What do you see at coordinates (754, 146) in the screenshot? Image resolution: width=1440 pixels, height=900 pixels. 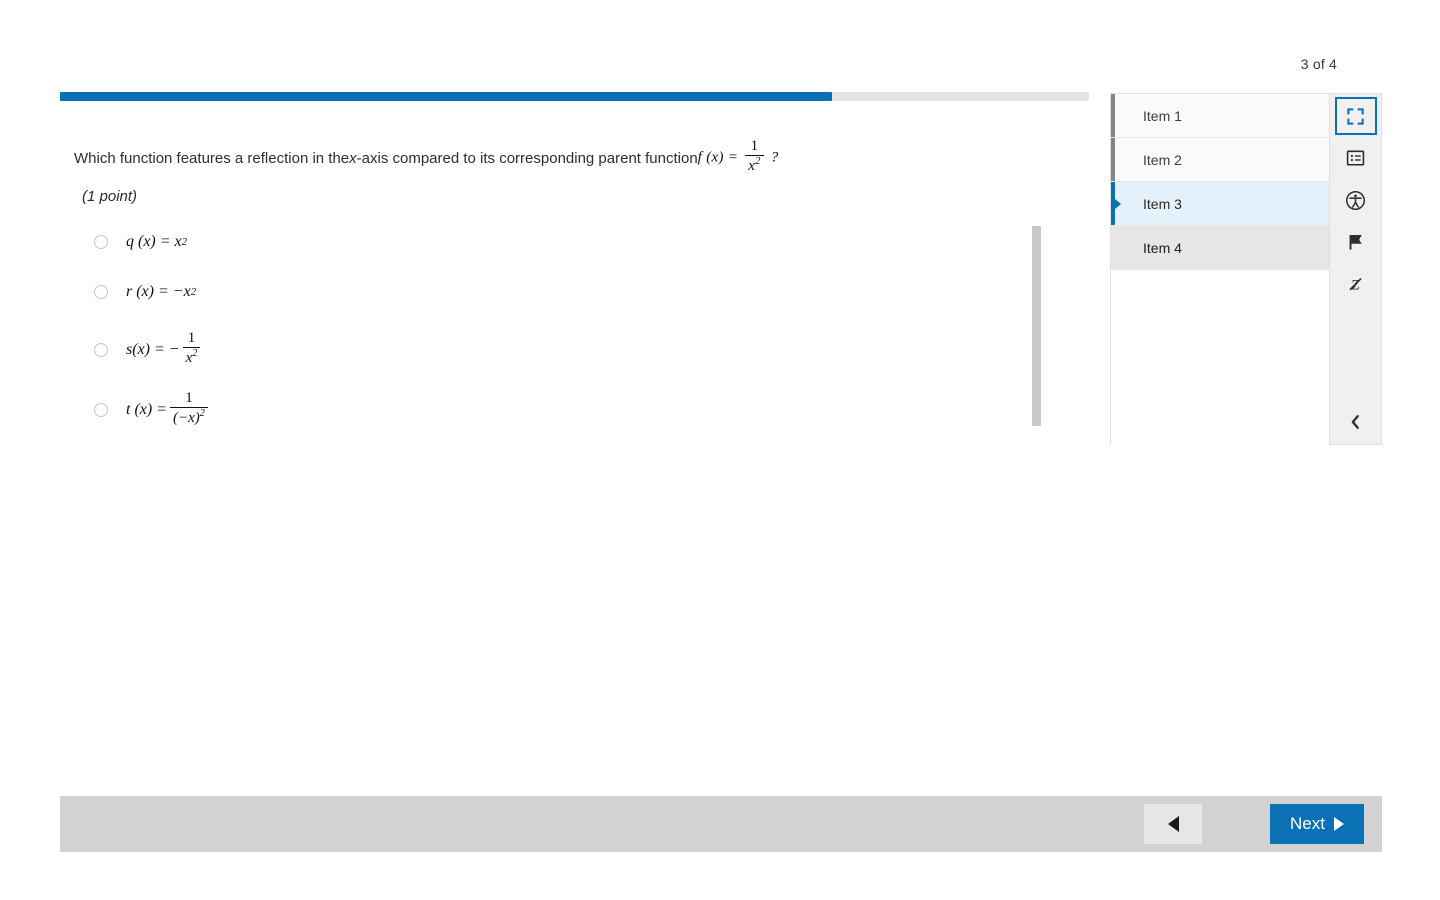 I see `fraction-numerator: 1` at bounding box center [754, 146].